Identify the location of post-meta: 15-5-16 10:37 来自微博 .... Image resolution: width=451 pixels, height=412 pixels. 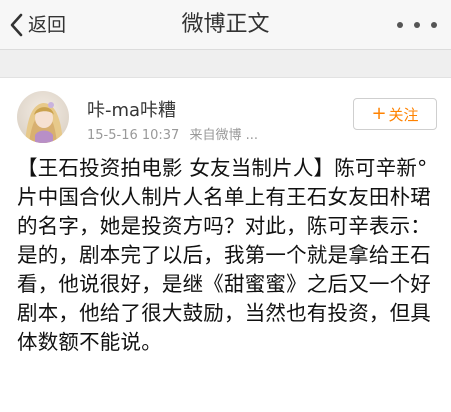
(172, 133).